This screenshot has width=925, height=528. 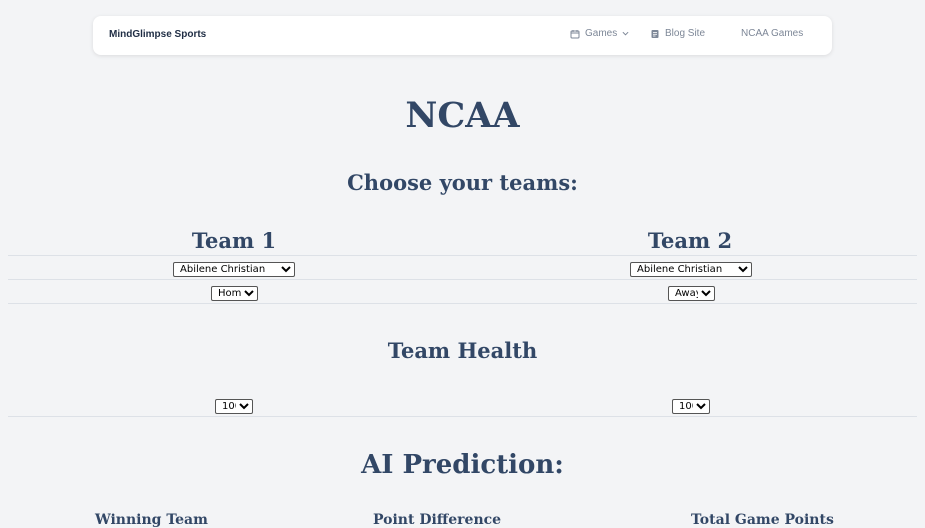 What do you see at coordinates (625, 33) in the screenshot?
I see `chevron-down-icon` at bounding box center [625, 33].